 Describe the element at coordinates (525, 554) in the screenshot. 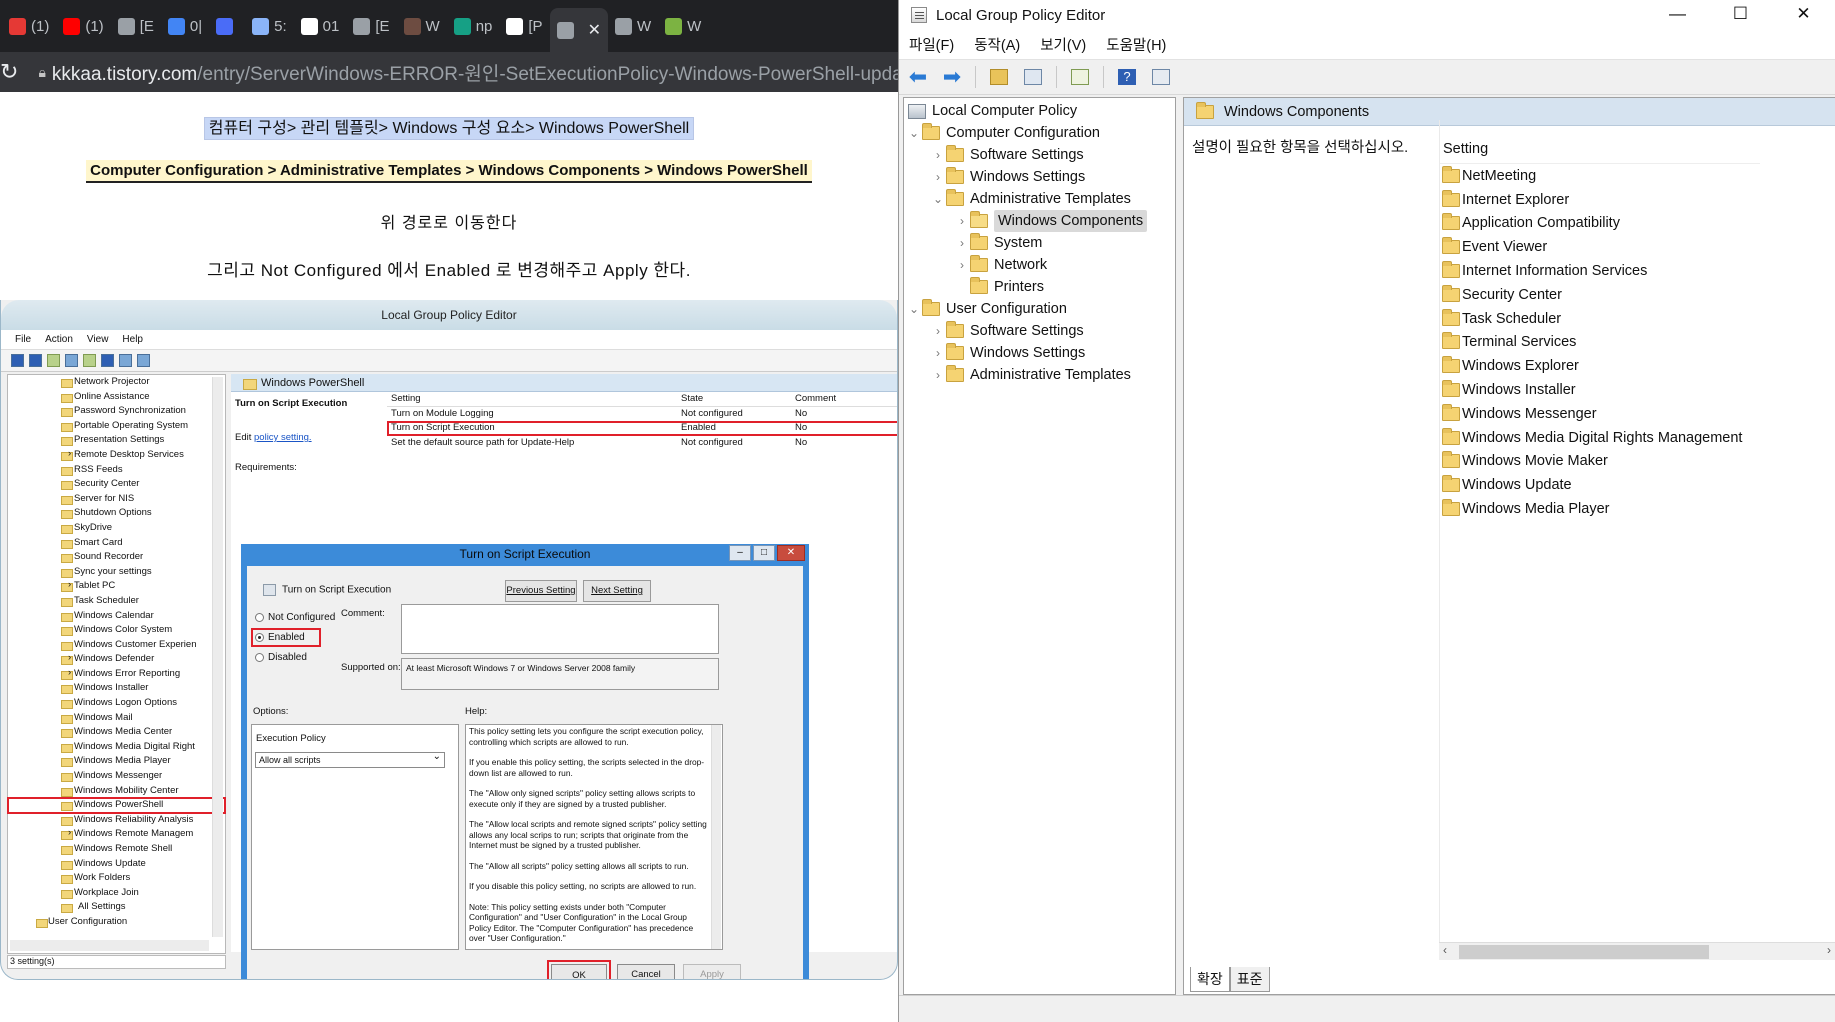

I see `dialog-title: Turn on Script Execution` at that location.